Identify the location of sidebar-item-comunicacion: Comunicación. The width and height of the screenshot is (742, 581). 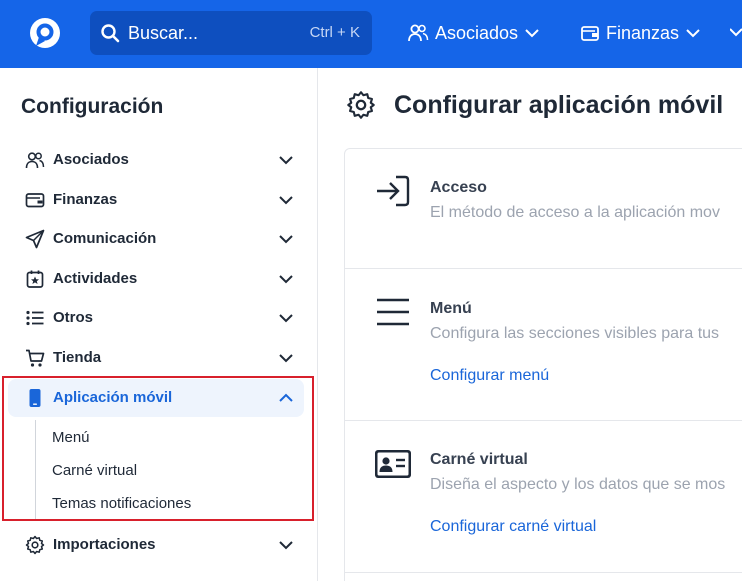
(156, 239).